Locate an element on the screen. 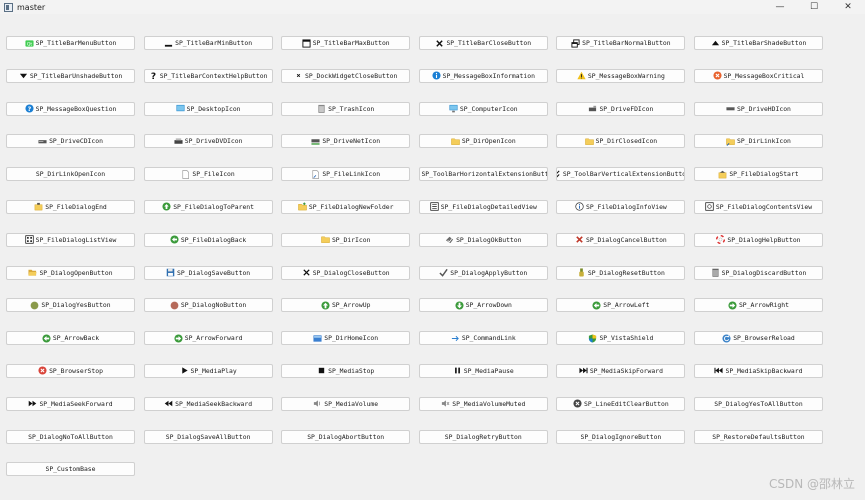 This screenshot has width=865, height=500. reload-icon is located at coordinates (726, 338).